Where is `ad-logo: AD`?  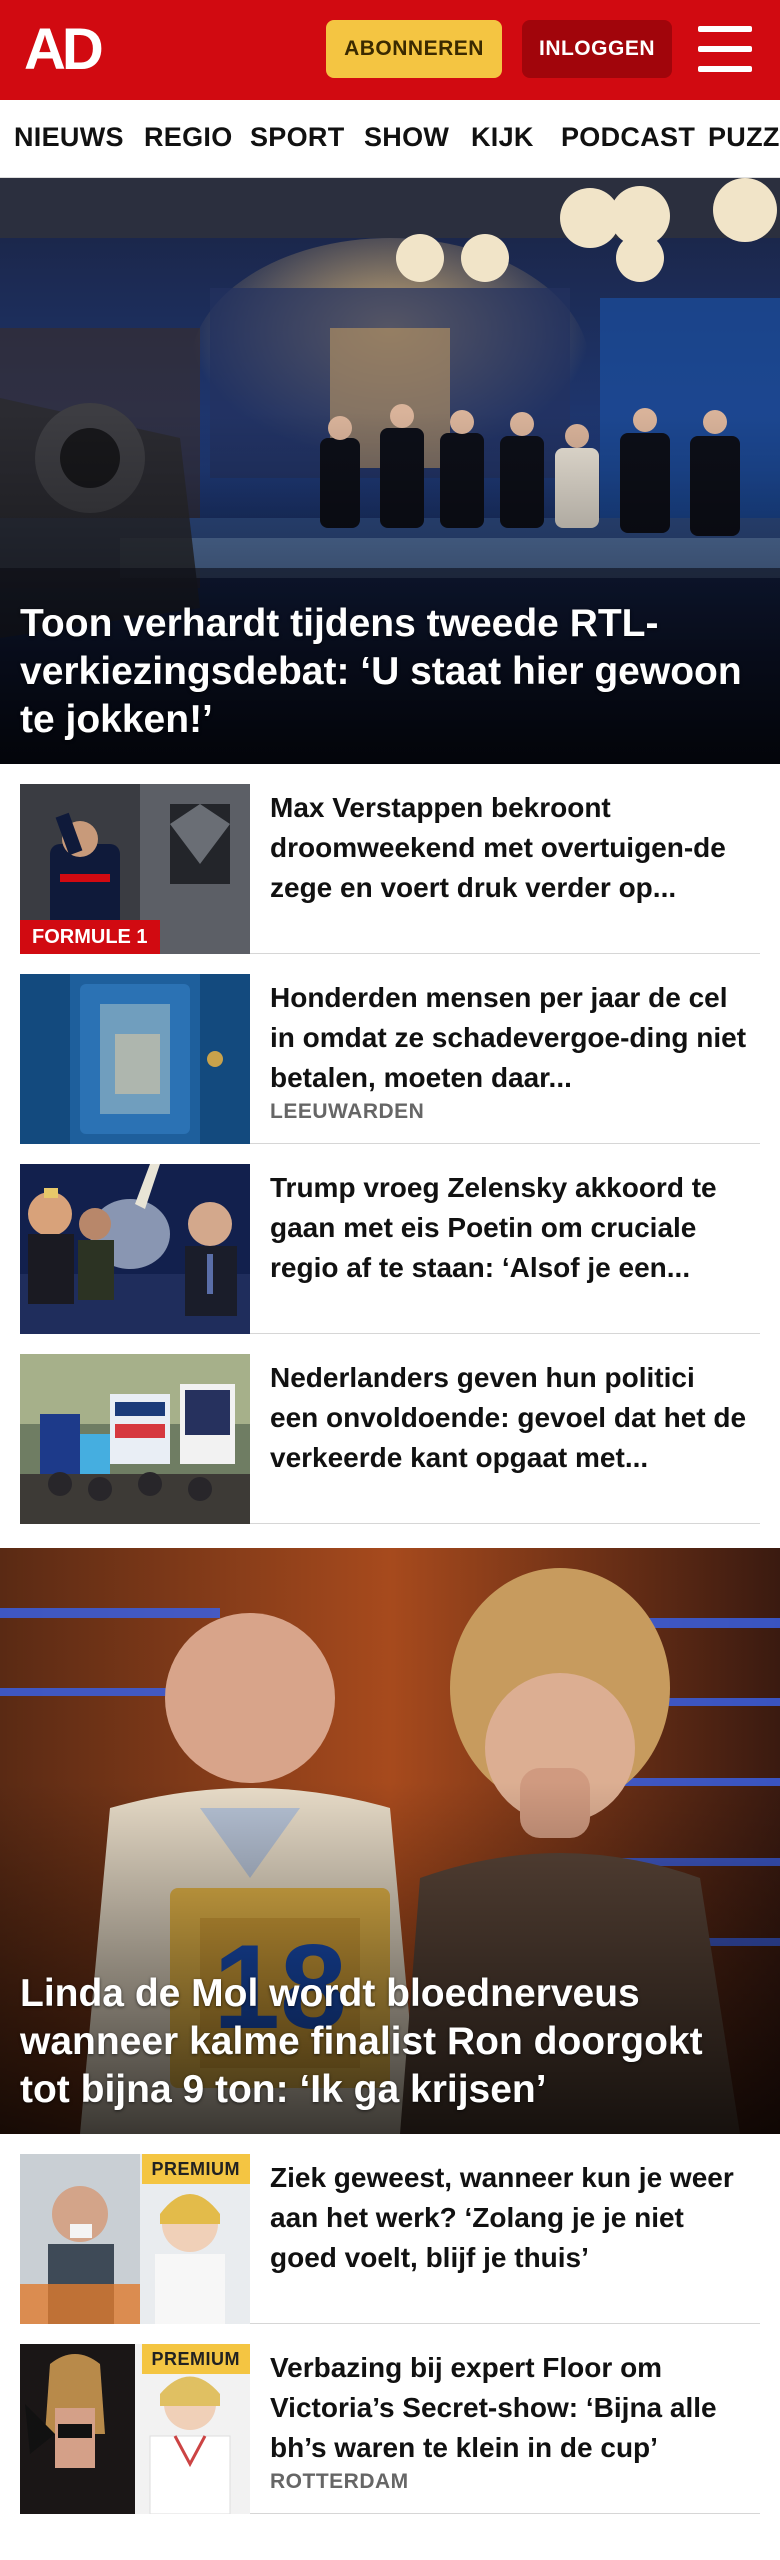
ad-logo: AD is located at coordinates (70, 50).